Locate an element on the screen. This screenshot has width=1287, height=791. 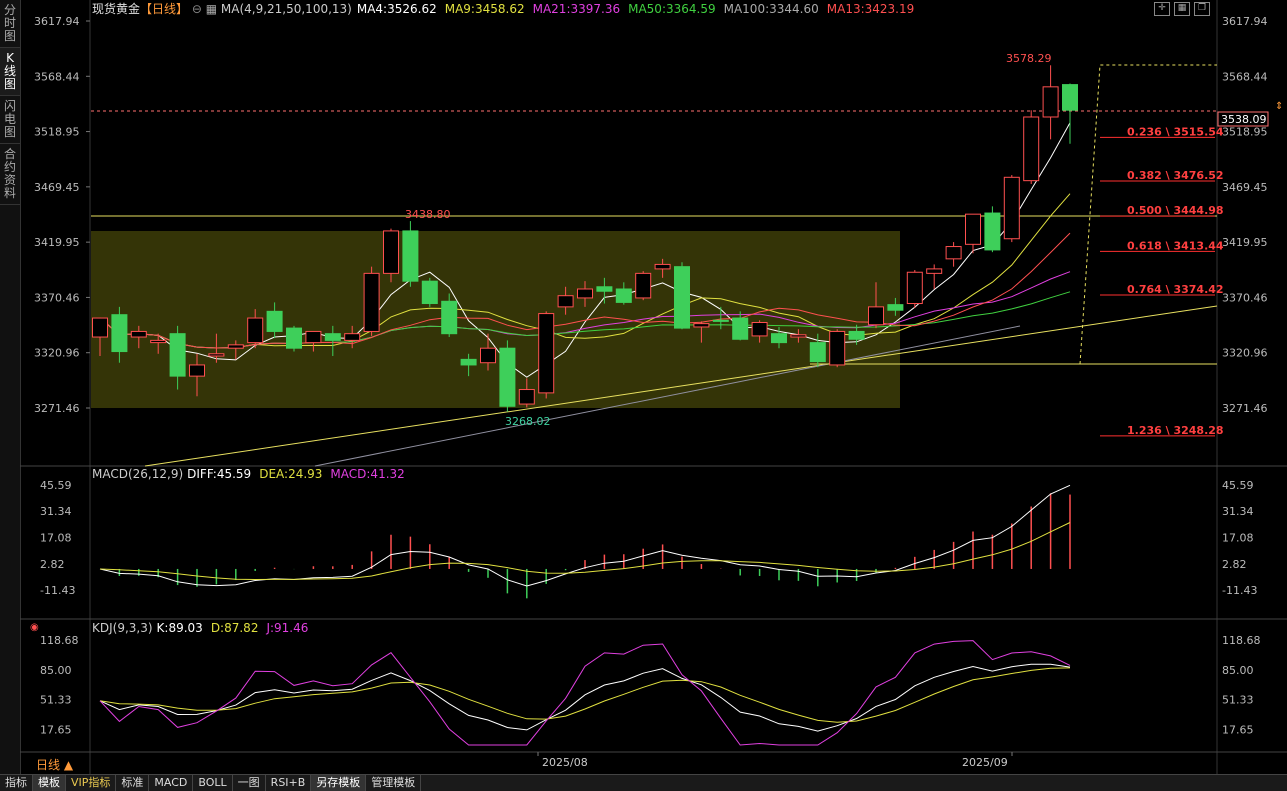
price-label-left: 3617.94 is located at coordinates (57, 21).